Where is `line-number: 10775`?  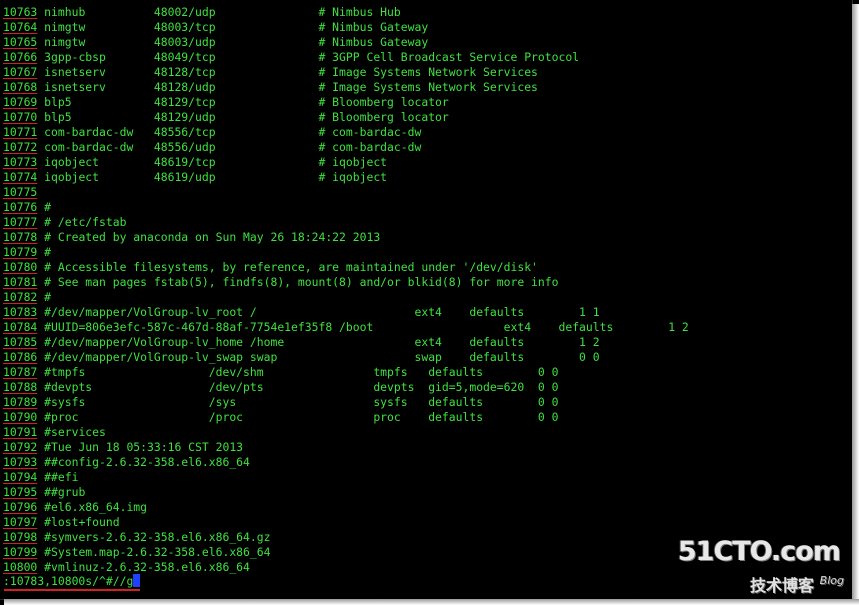 line-number: 10775 is located at coordinates (20, 192).